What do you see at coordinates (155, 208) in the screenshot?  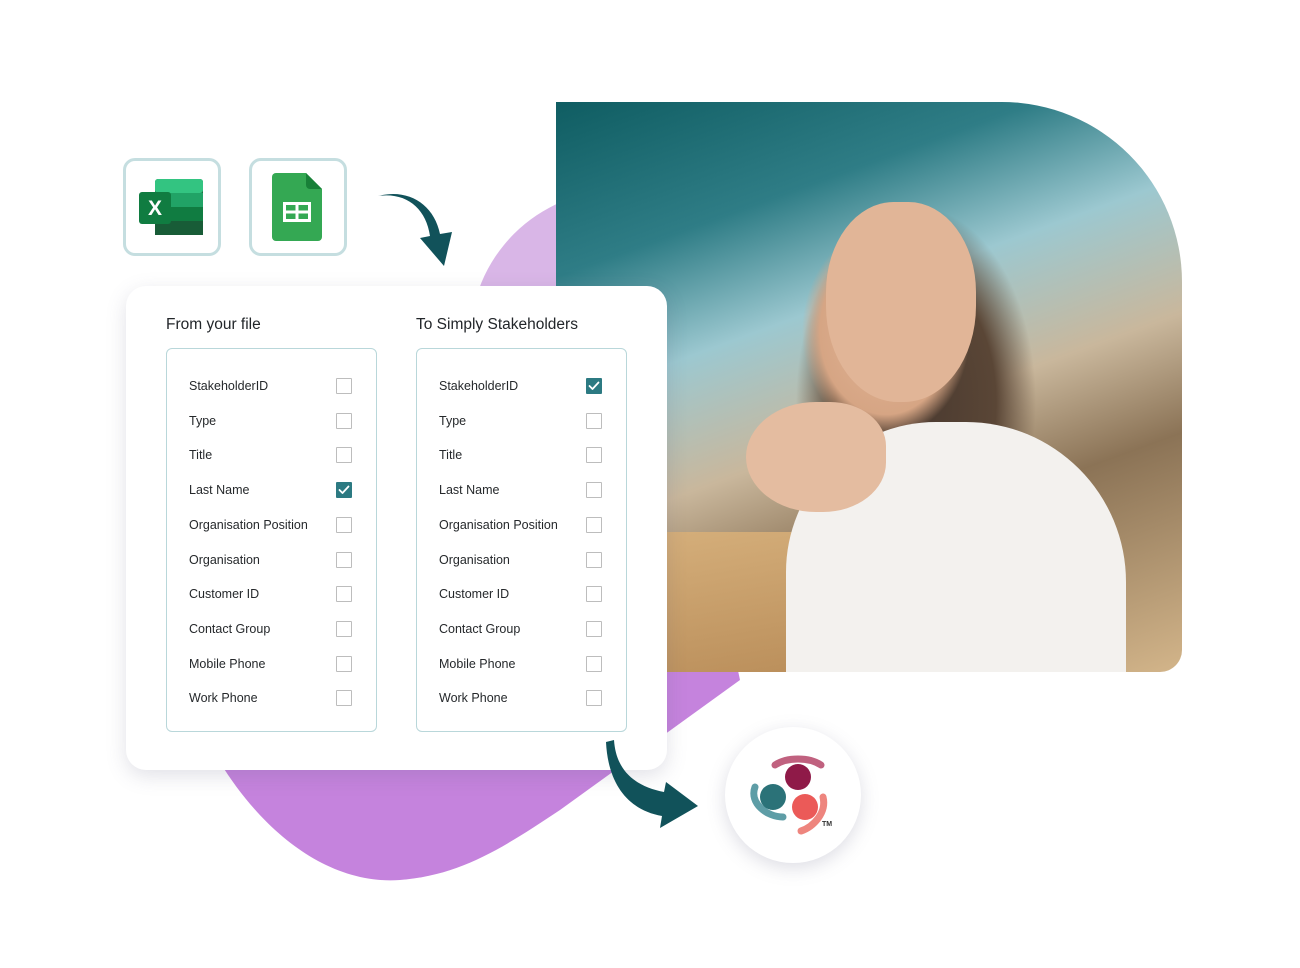 I see `svg-text: X` at bounding box center [155, 208].